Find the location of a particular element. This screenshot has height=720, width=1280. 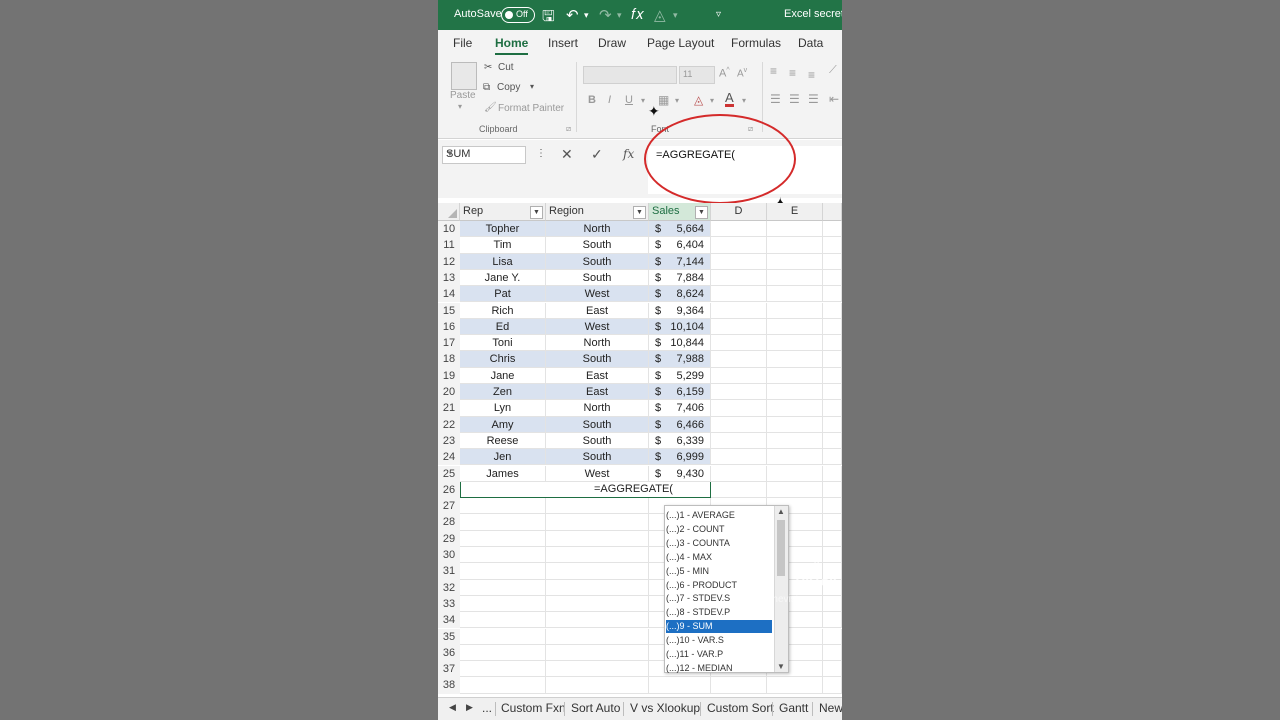

paste-dropdown-icon: ▾ is located at coordinates (460, 106).